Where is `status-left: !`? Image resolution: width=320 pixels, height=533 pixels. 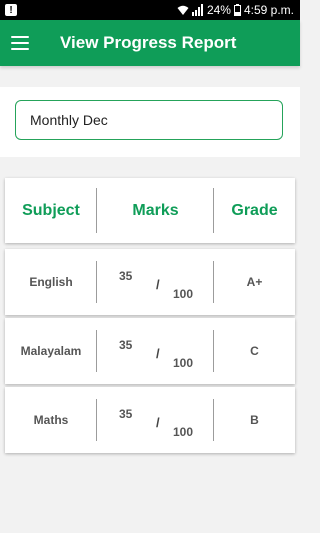 status-left: ! is located at coordinates (11, 10).